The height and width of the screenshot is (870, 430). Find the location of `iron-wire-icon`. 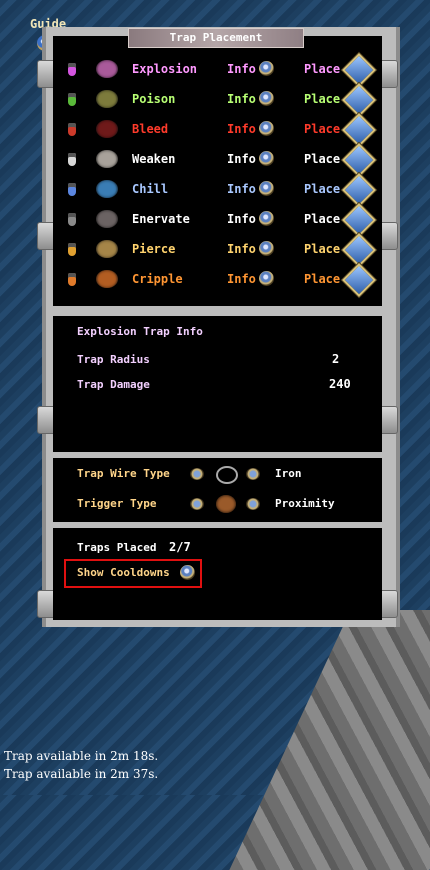

iron-wire-icon is located at coordinates (227, 475).